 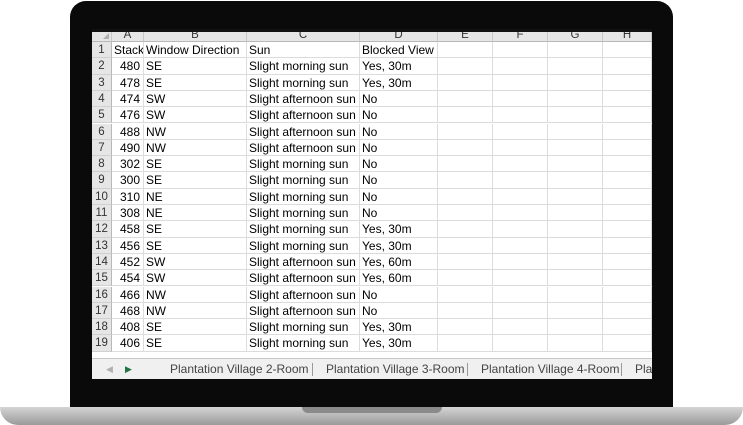 I want to click on row-header: 19, so click(x=102, y=343).